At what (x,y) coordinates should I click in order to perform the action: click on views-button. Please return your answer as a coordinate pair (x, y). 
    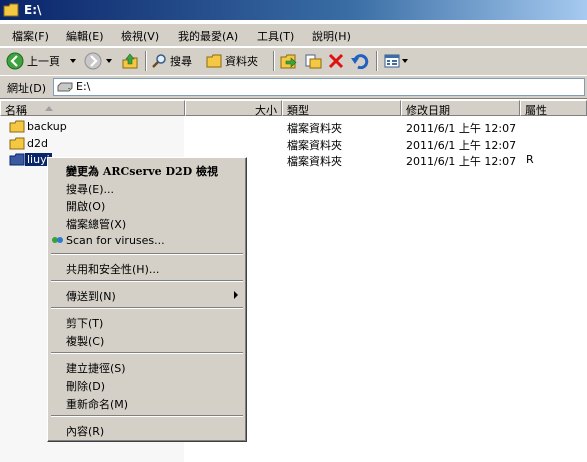
    Looking at the image, I should click on (396, 61).